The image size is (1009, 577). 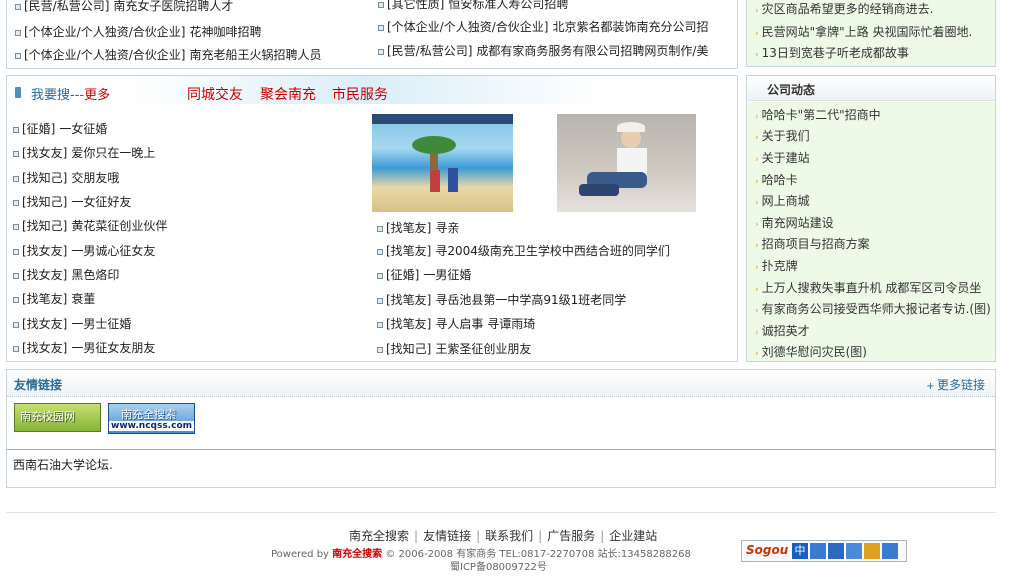 I want to click on list-item: [个体企业/个人独资/合伙企业] 南充老船王火锅招聘人员, so click(x=168, y=55).